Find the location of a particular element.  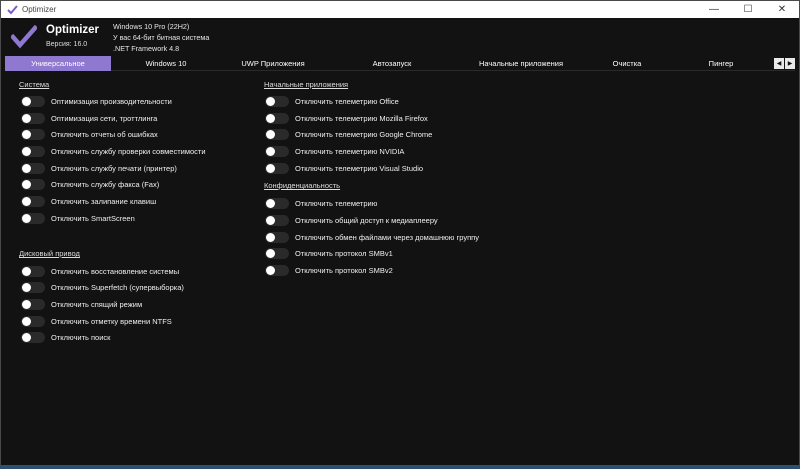

option-telemetry-office: Отключить телеметрию Office is located at coordinates (332, 101).